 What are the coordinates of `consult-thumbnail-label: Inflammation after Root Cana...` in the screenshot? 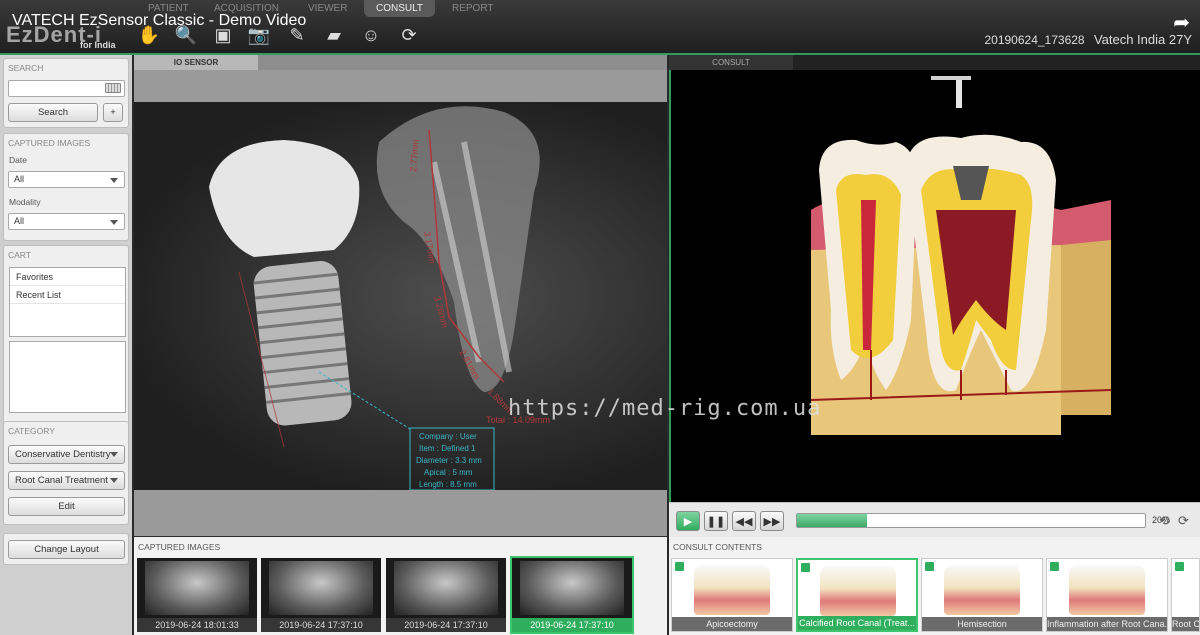 It's located at (1107, 624).